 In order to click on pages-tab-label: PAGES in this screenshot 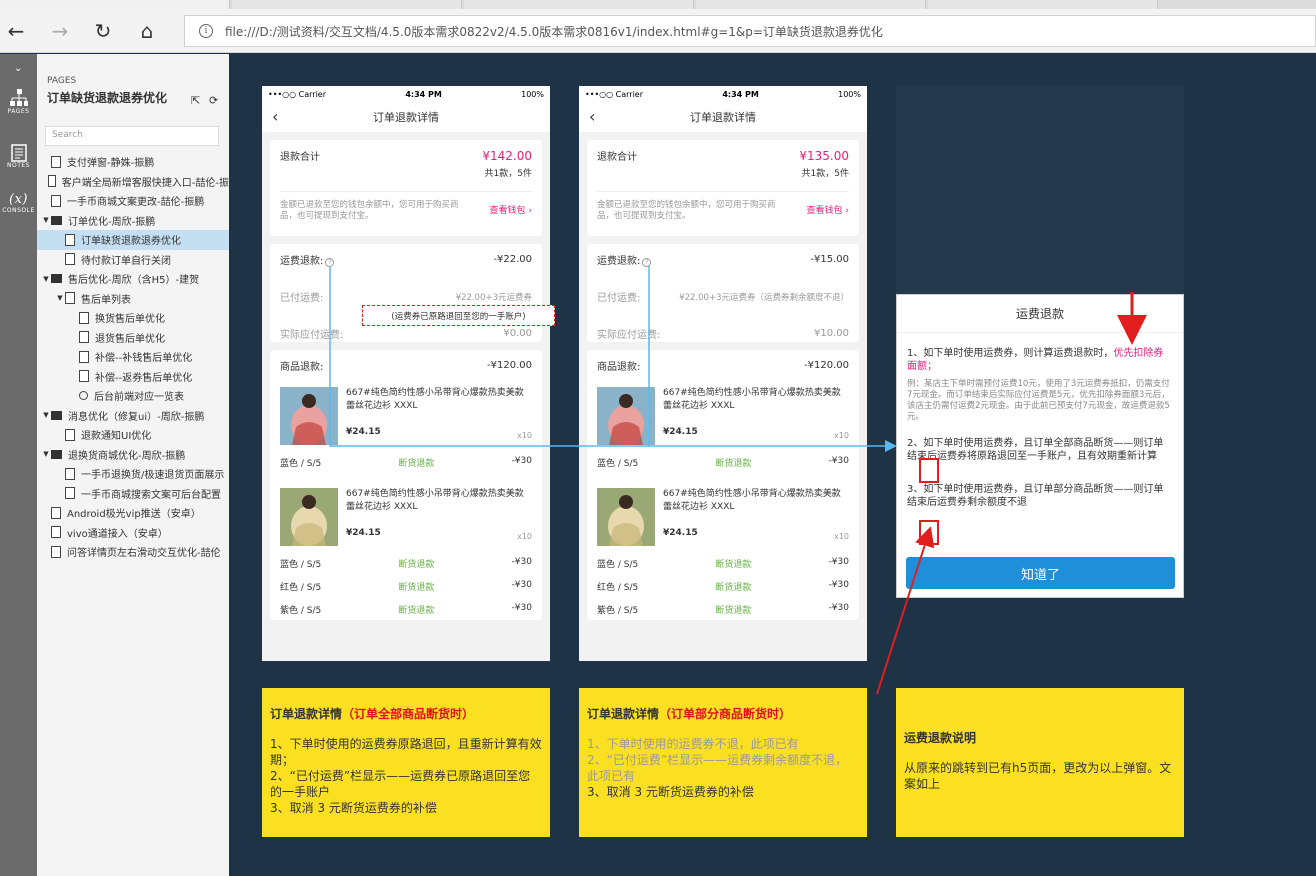, I will do `click(18, 111)`.